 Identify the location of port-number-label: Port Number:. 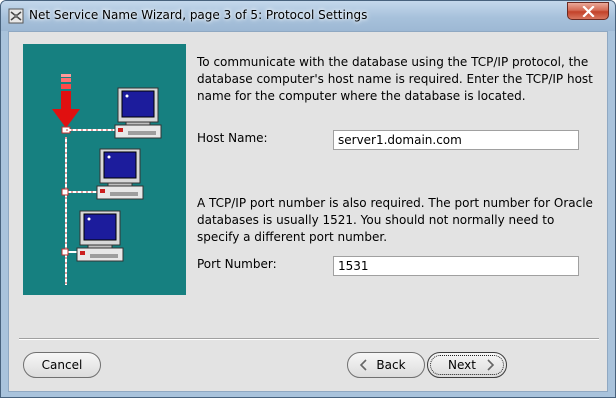
(237, 264).